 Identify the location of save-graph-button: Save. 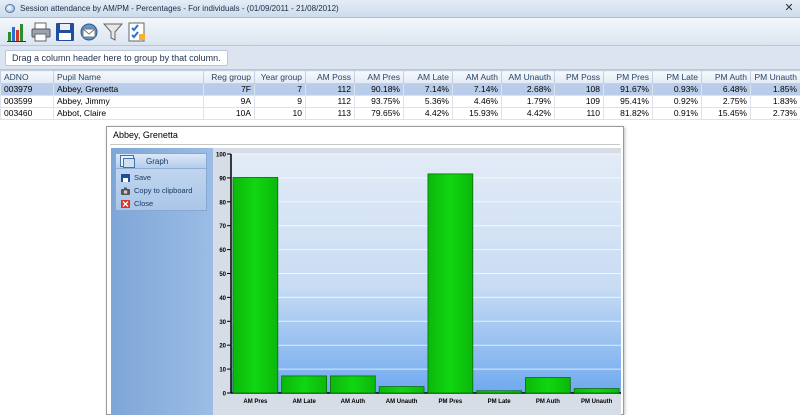
(136, 177).